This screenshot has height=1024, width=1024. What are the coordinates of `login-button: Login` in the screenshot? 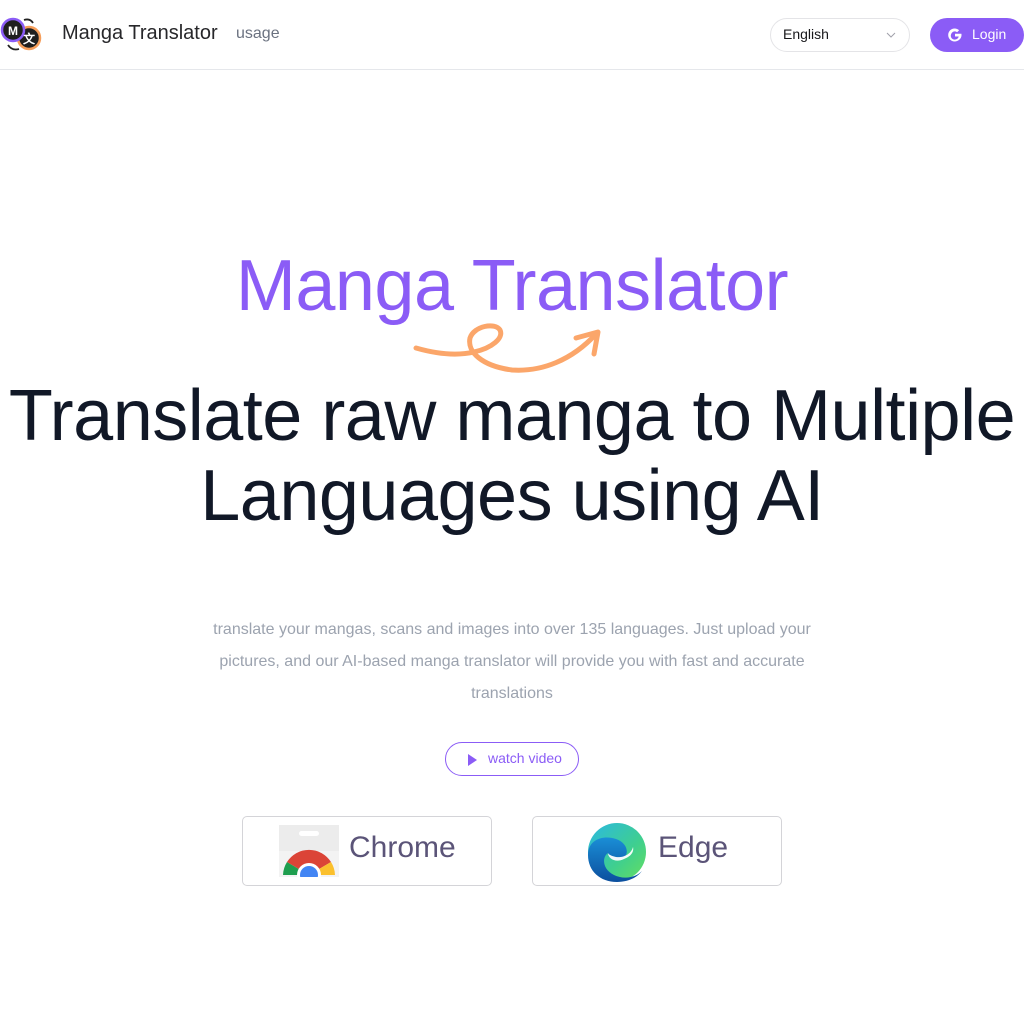 It's located at (977, 35).